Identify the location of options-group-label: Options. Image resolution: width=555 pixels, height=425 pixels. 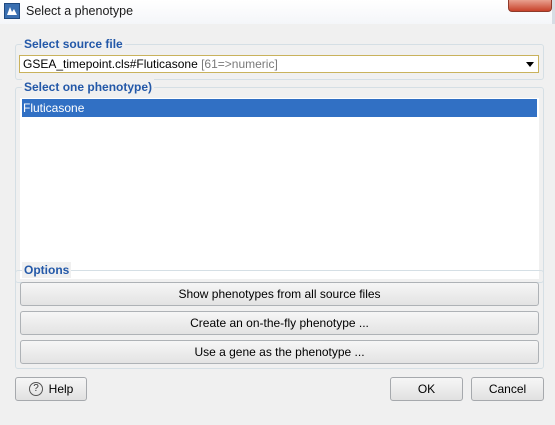
(47, 270).